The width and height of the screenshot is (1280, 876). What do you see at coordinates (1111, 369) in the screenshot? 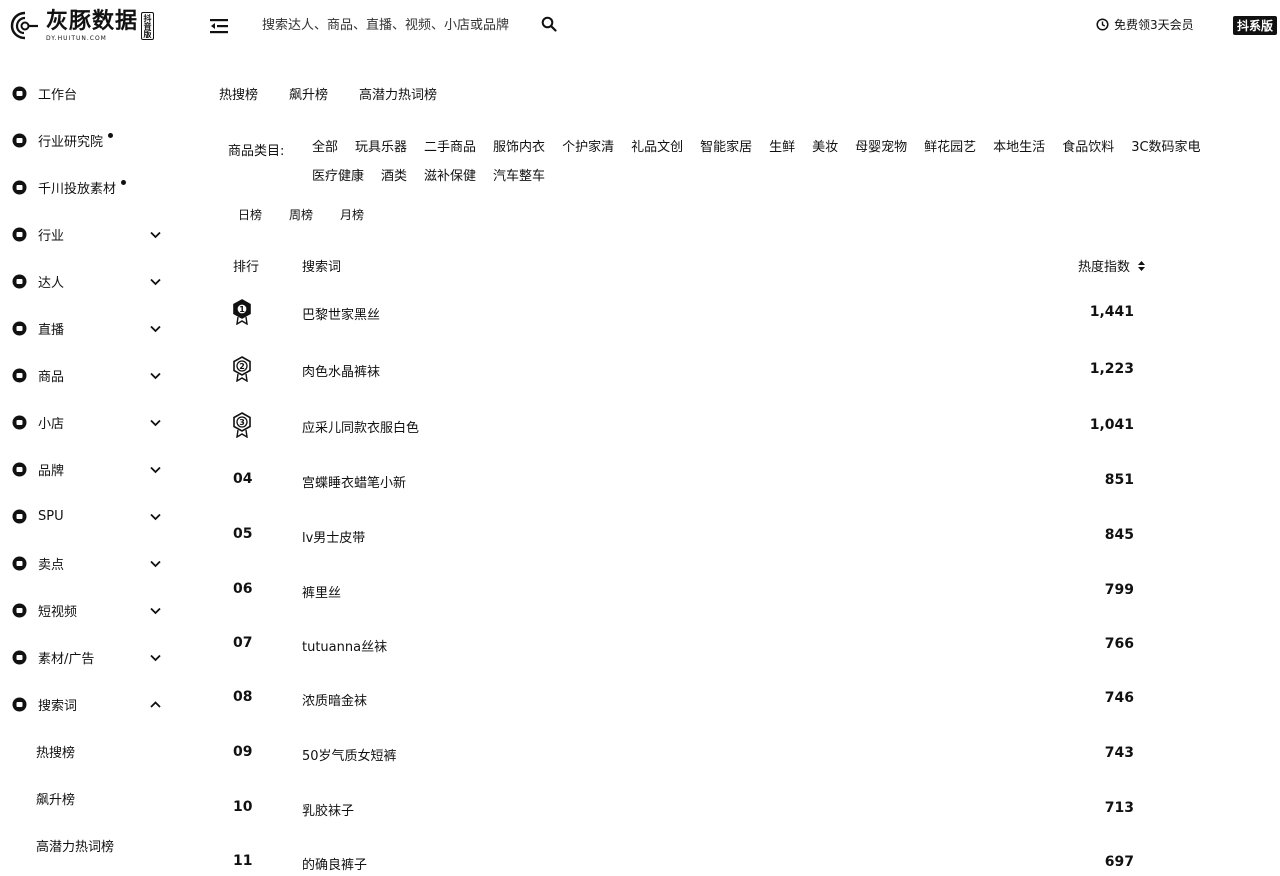
I see `heat-index: 1,223` at bounding box center [1111, 369].